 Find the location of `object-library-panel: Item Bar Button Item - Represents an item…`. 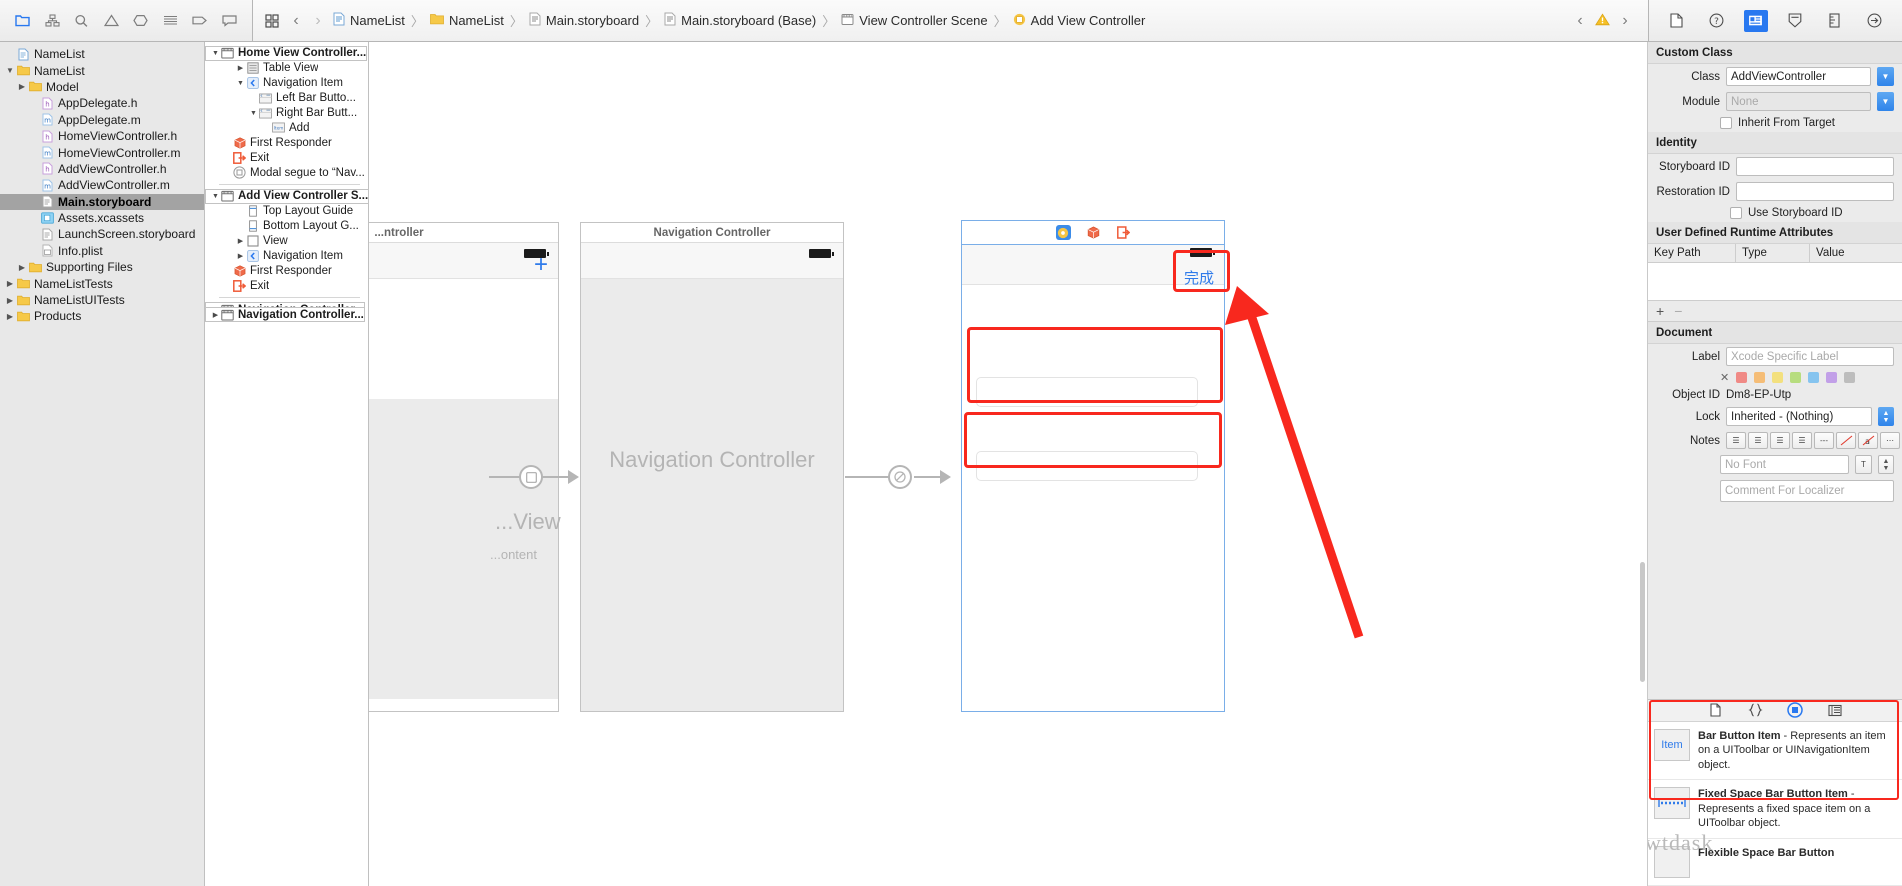

object-library-panel: Item Bar Button Item - Represents an item… is located at coordinates (1775, 792).